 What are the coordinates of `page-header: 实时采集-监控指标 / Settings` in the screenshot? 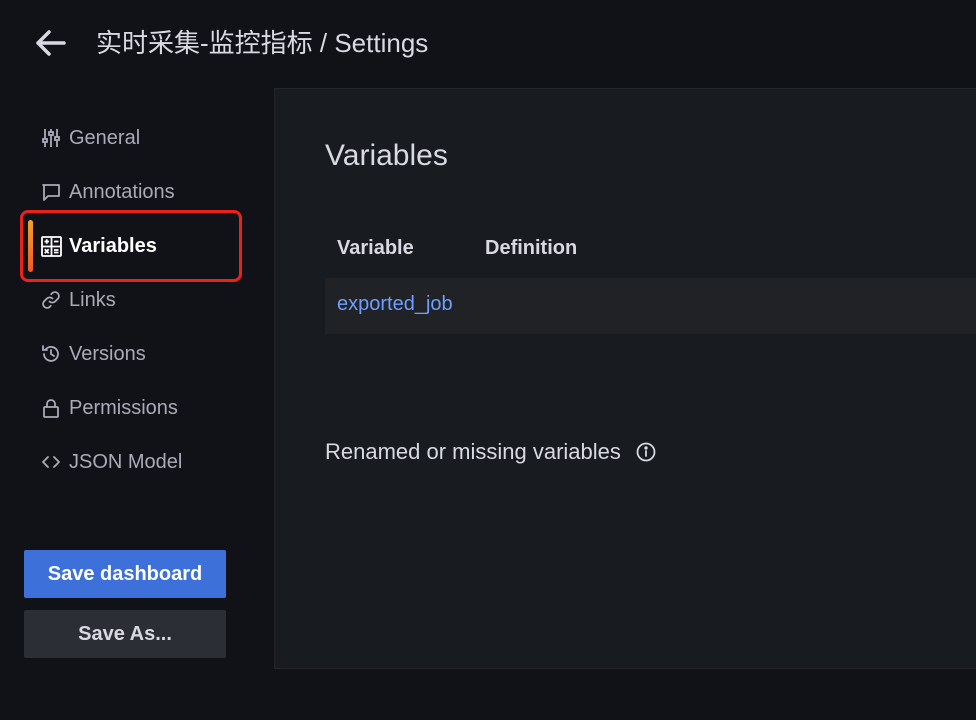 It's located at (488, 43).